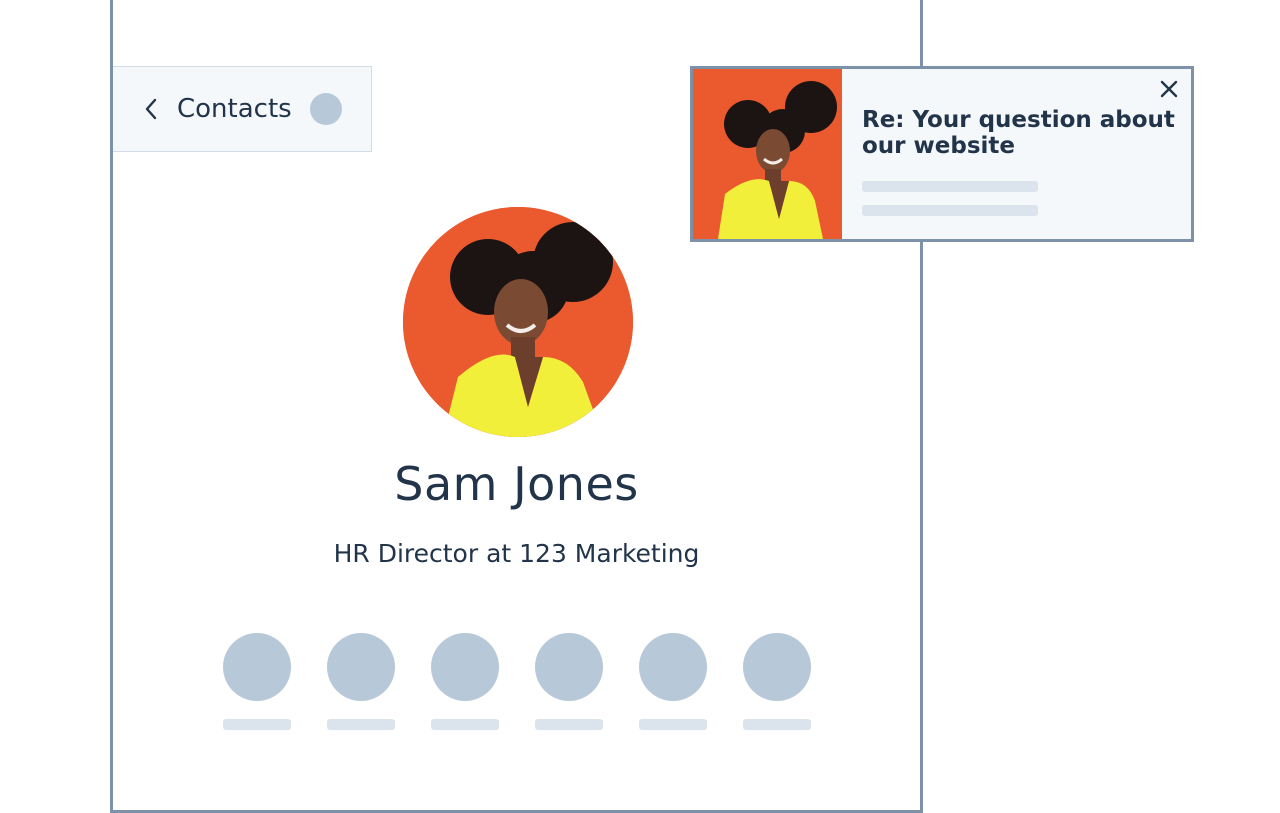  What do you see at coordinates (234, 109) in the screenshot?
I see `contacts-breadcrumb: Contacts` at bounding box center [234, 109].